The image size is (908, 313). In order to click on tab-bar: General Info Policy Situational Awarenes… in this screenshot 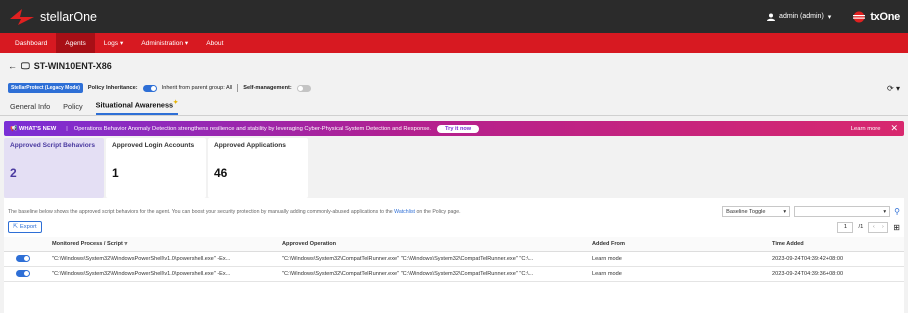, I will do `click(454, 106)`.